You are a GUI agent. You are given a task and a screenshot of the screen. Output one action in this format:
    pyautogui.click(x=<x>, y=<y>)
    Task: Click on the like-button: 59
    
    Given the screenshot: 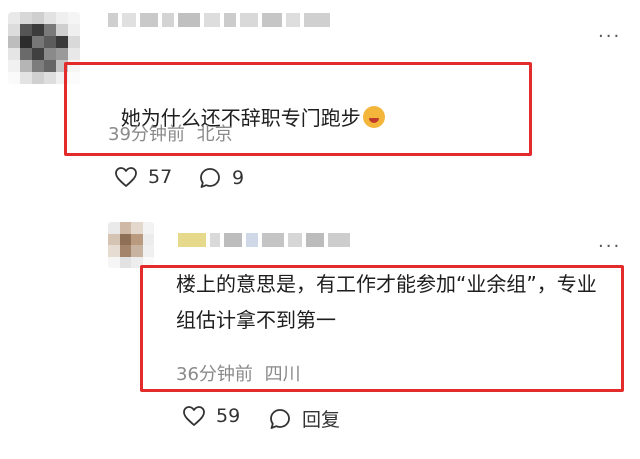 What is the action you would take?
    pyautogui.click(x=211, y=416)
    